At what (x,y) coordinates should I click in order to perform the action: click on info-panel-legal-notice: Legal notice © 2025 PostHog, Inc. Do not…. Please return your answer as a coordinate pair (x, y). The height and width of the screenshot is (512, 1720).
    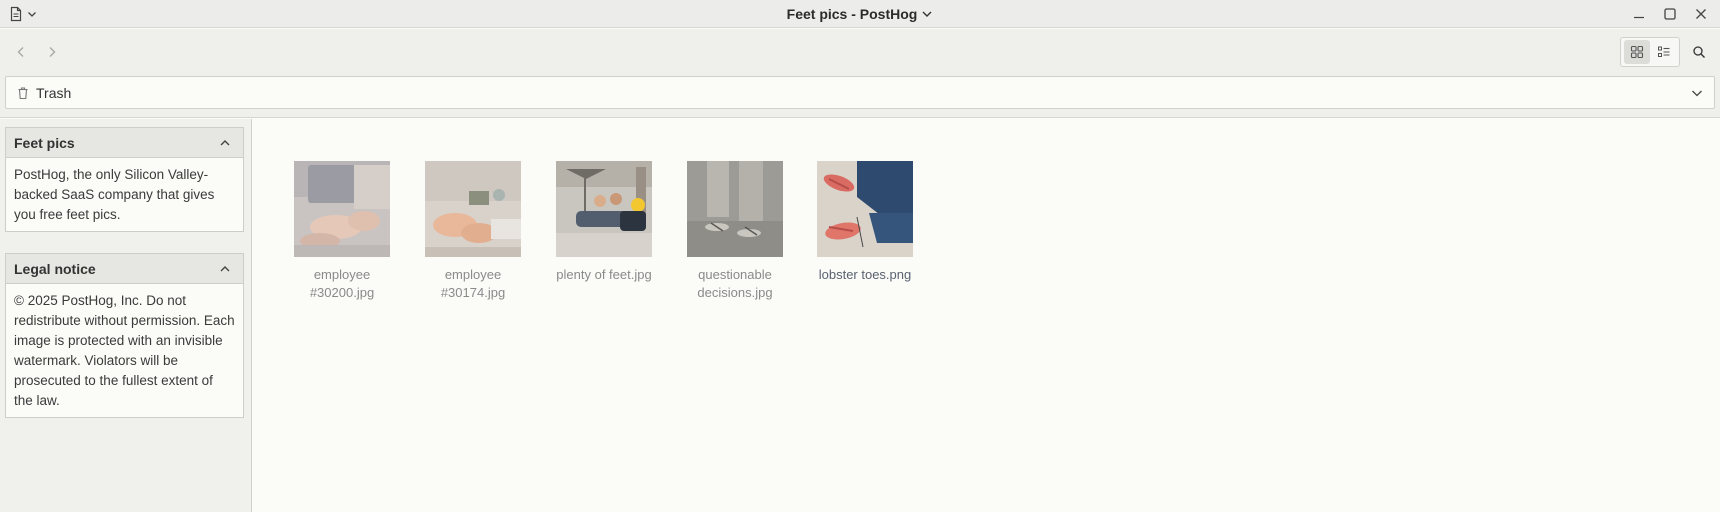
    Looking at the image, I should click on (124, 335).